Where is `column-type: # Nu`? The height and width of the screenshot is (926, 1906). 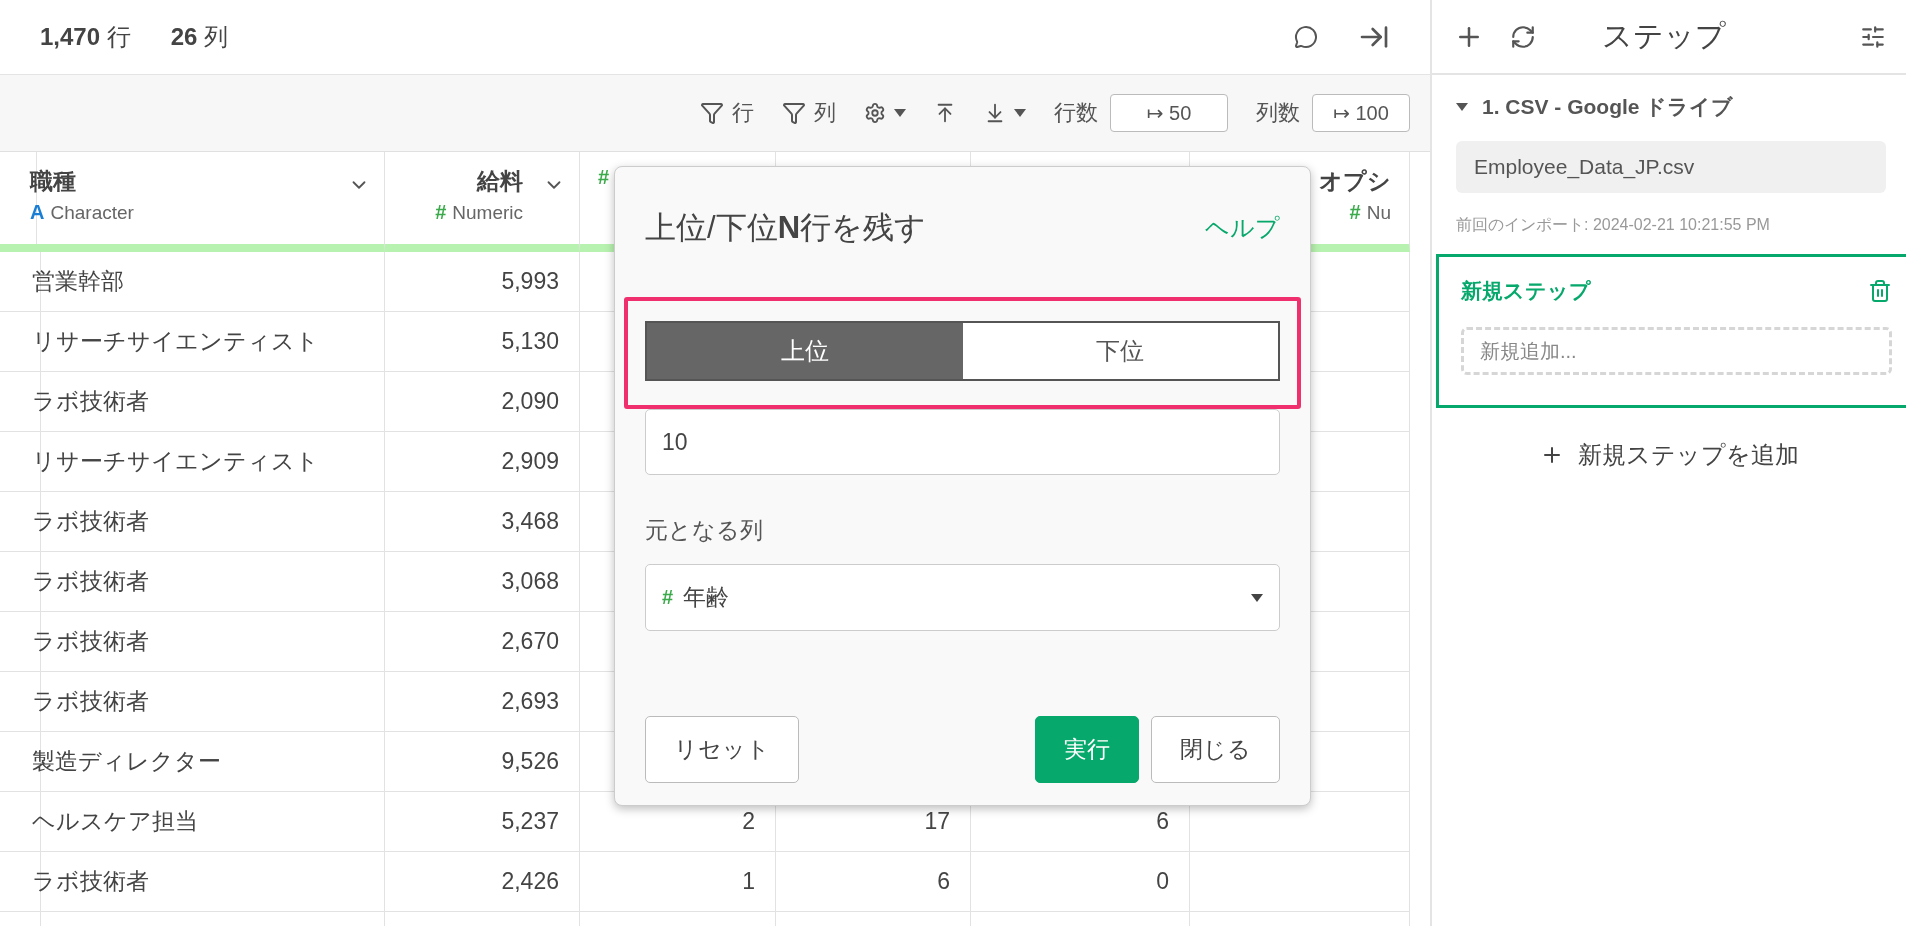 column-type: # Nu is located at coordinates (1370, 212).